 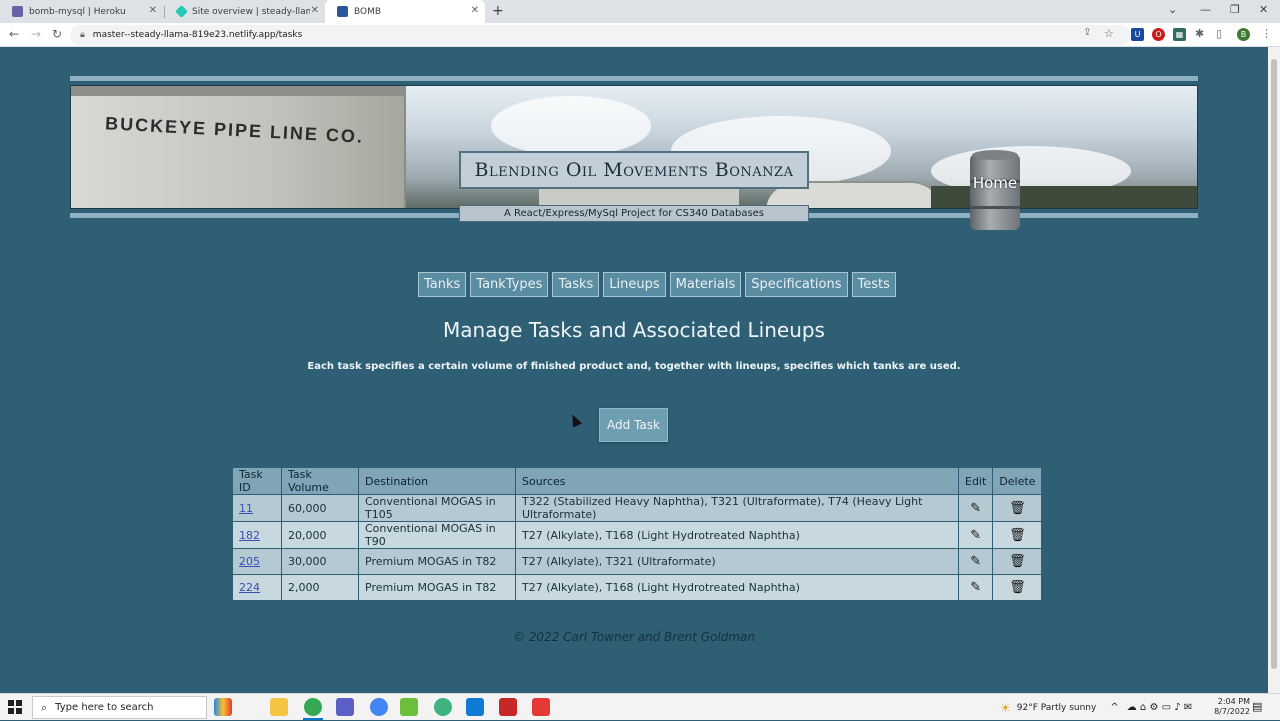 I want to click on vertical-scrollbar, so click(x=1274, y=370).